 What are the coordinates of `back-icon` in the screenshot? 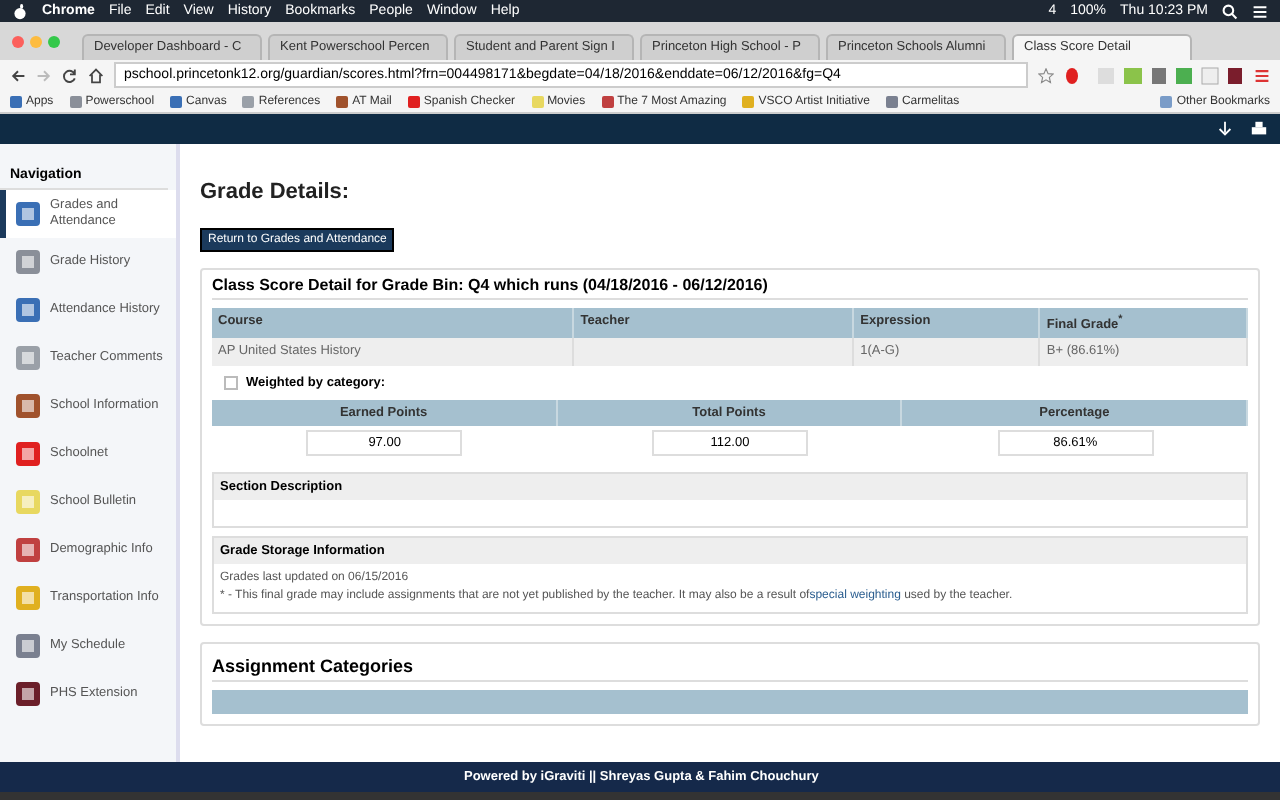 It's located at (18, 75).